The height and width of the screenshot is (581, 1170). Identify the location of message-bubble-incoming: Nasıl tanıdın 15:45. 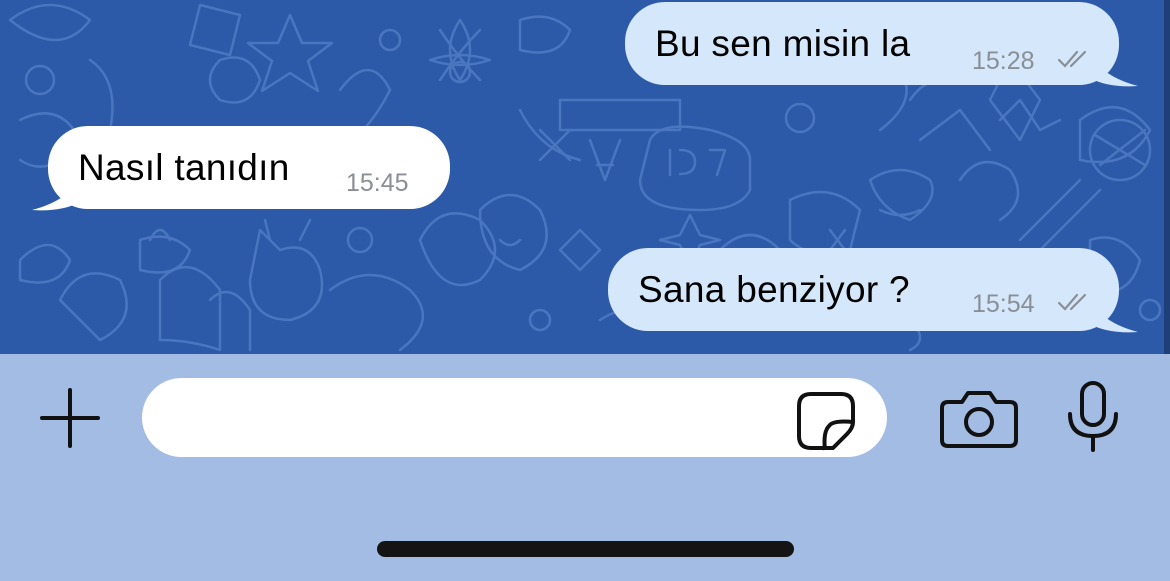
(249, 167).